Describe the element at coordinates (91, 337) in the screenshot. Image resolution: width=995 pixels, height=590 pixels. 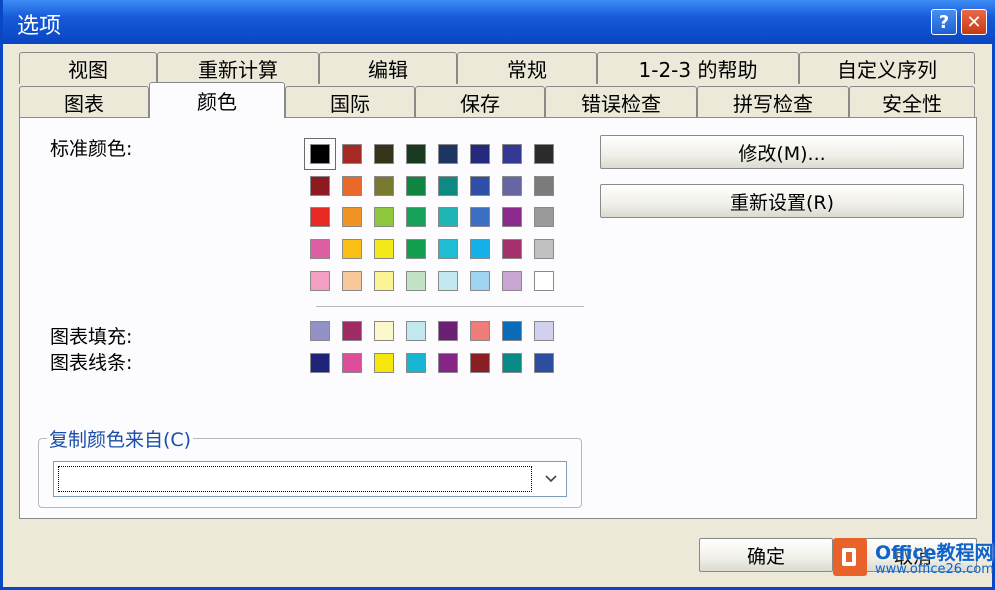
I see `chart-fill-label: 图表填充:` at that location.